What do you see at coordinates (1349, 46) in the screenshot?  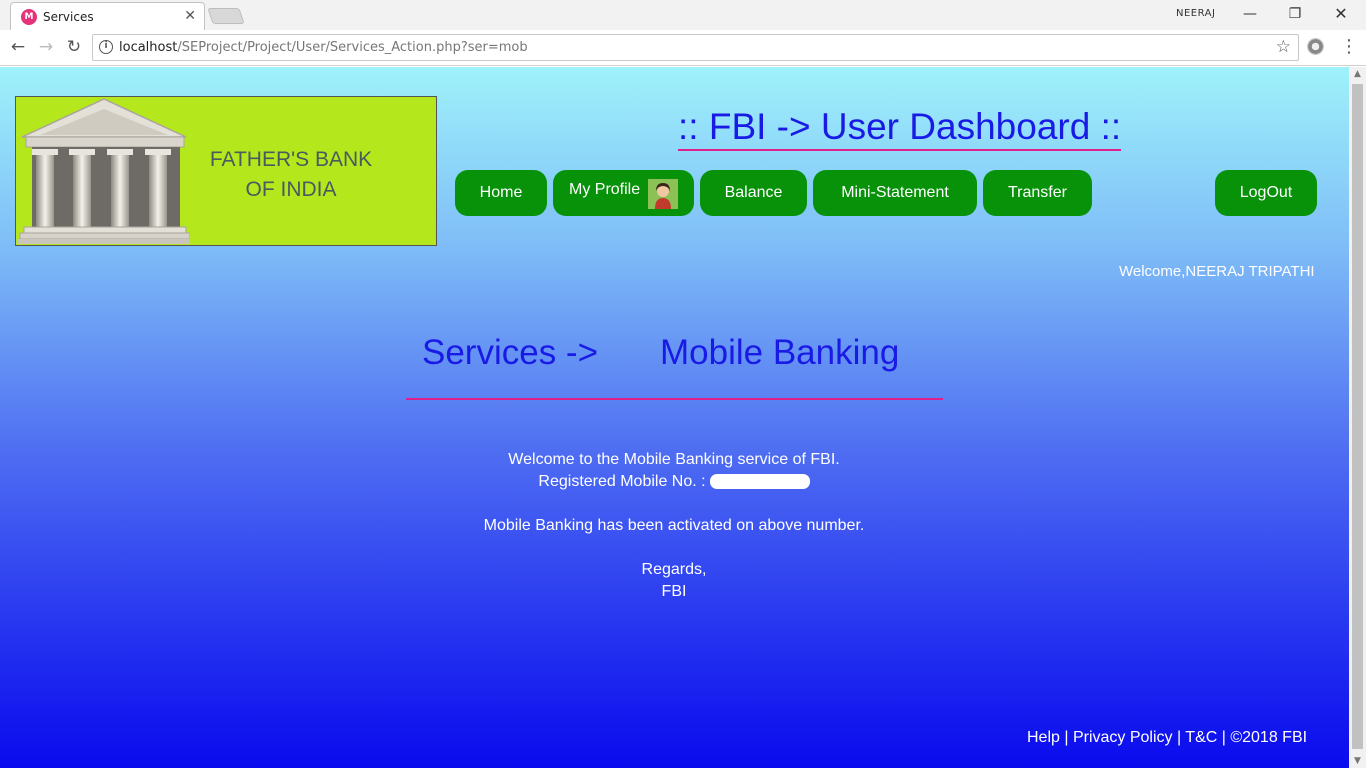 I see `browser-menu-icon: ⋮` at bounding box center [1349, 46].